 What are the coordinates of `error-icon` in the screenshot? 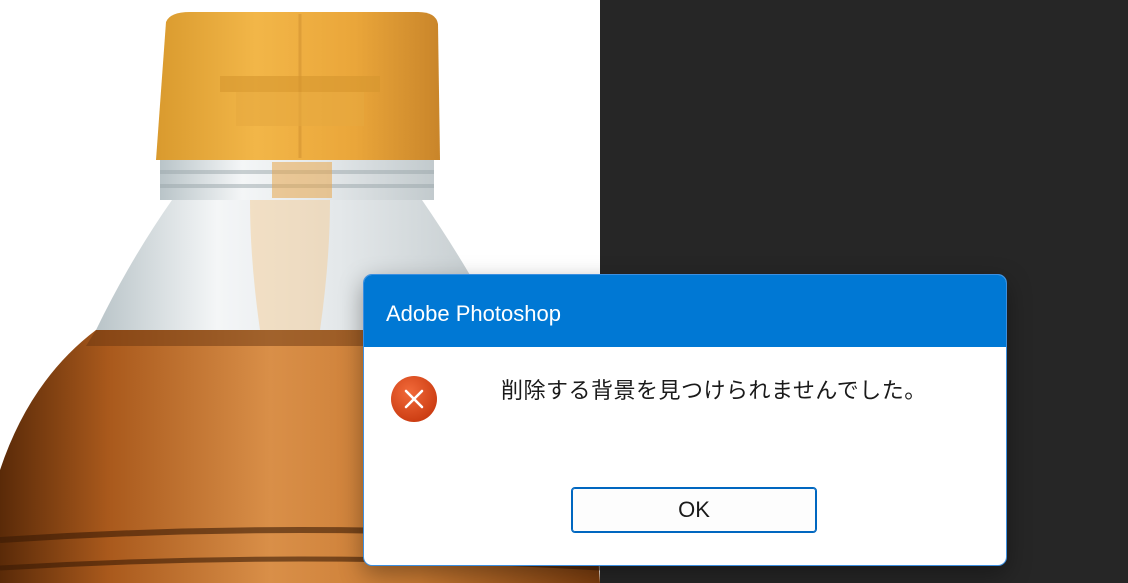 It's located at (414, 399).